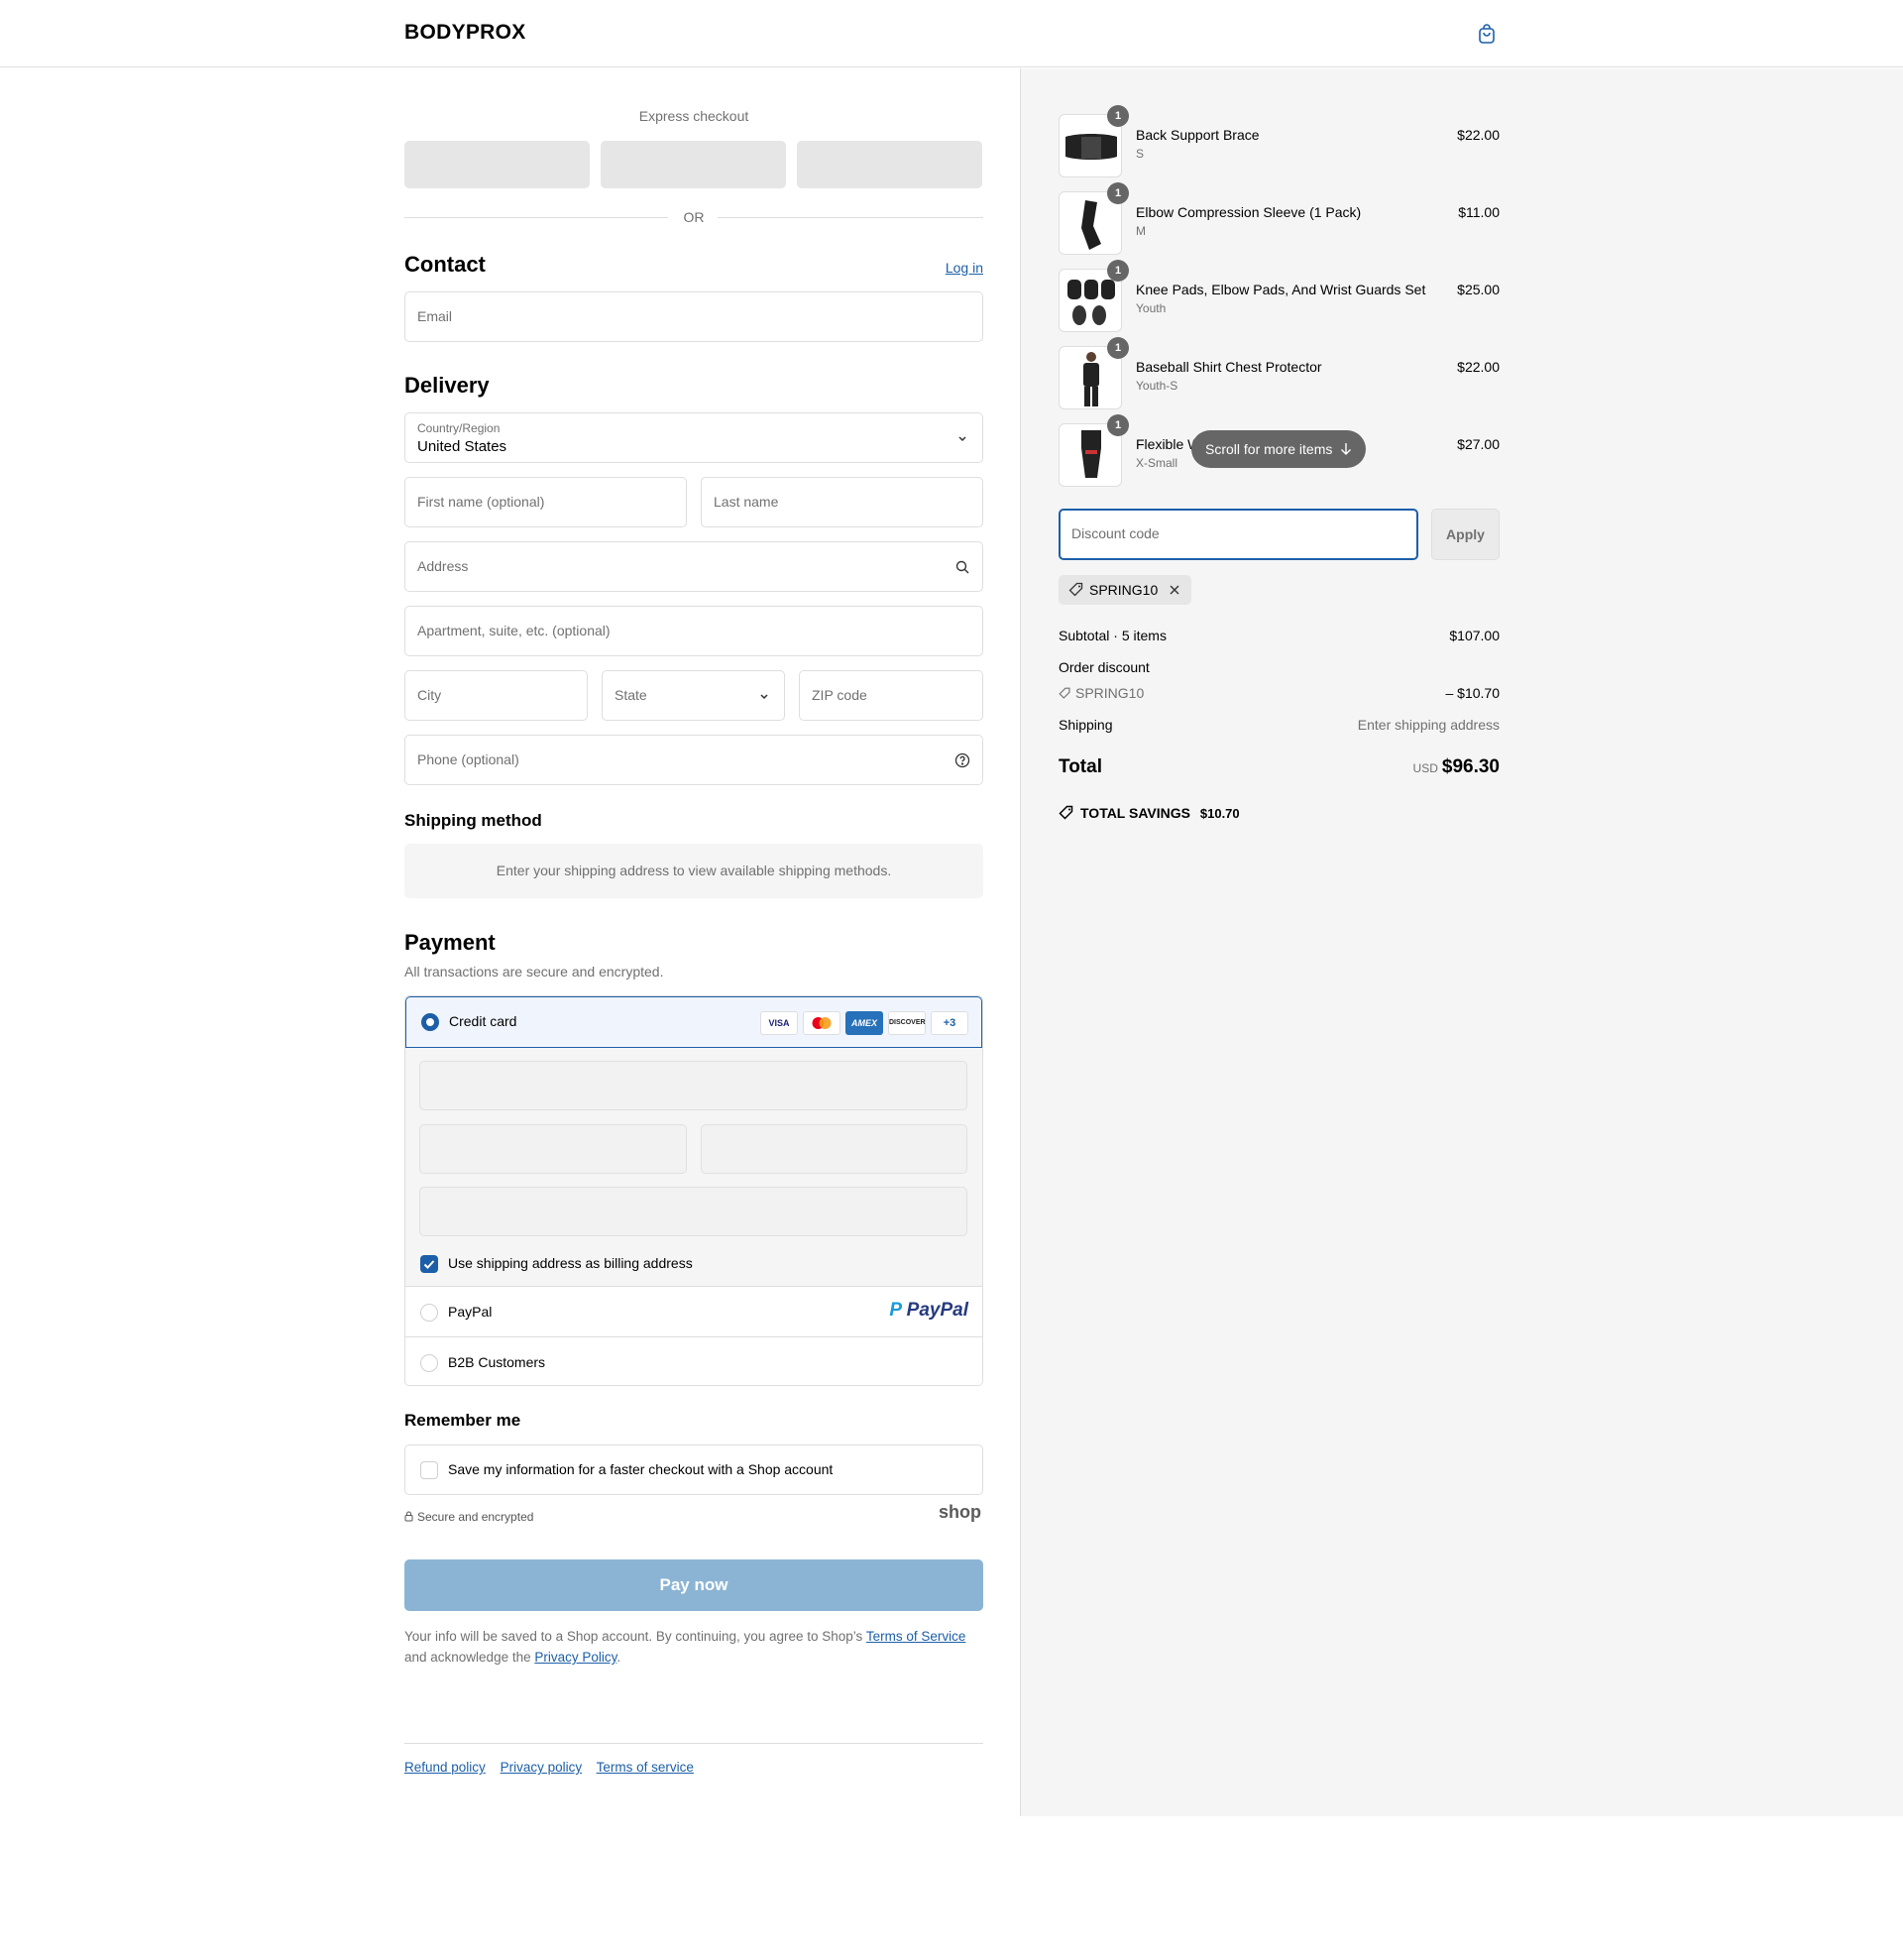 This screenshot has height=1960, width=1903. What do you see at coordinates (1465, 534) in the screenshot?
I see `apply-discount-button: Apply` at bounding box center [1465, 534].